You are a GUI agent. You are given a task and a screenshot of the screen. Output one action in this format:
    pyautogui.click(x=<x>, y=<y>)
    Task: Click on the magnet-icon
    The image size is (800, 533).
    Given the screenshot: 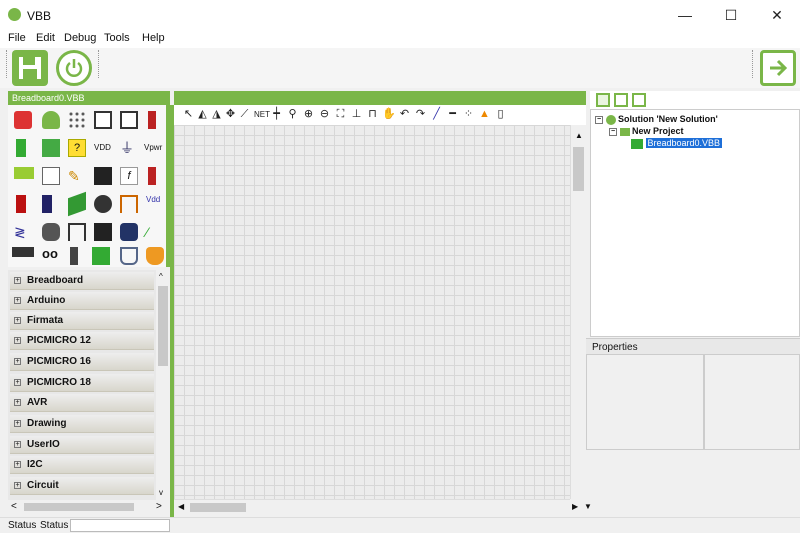 What is the action you would take?
    pyautogui.click(x=129, y=256)
    